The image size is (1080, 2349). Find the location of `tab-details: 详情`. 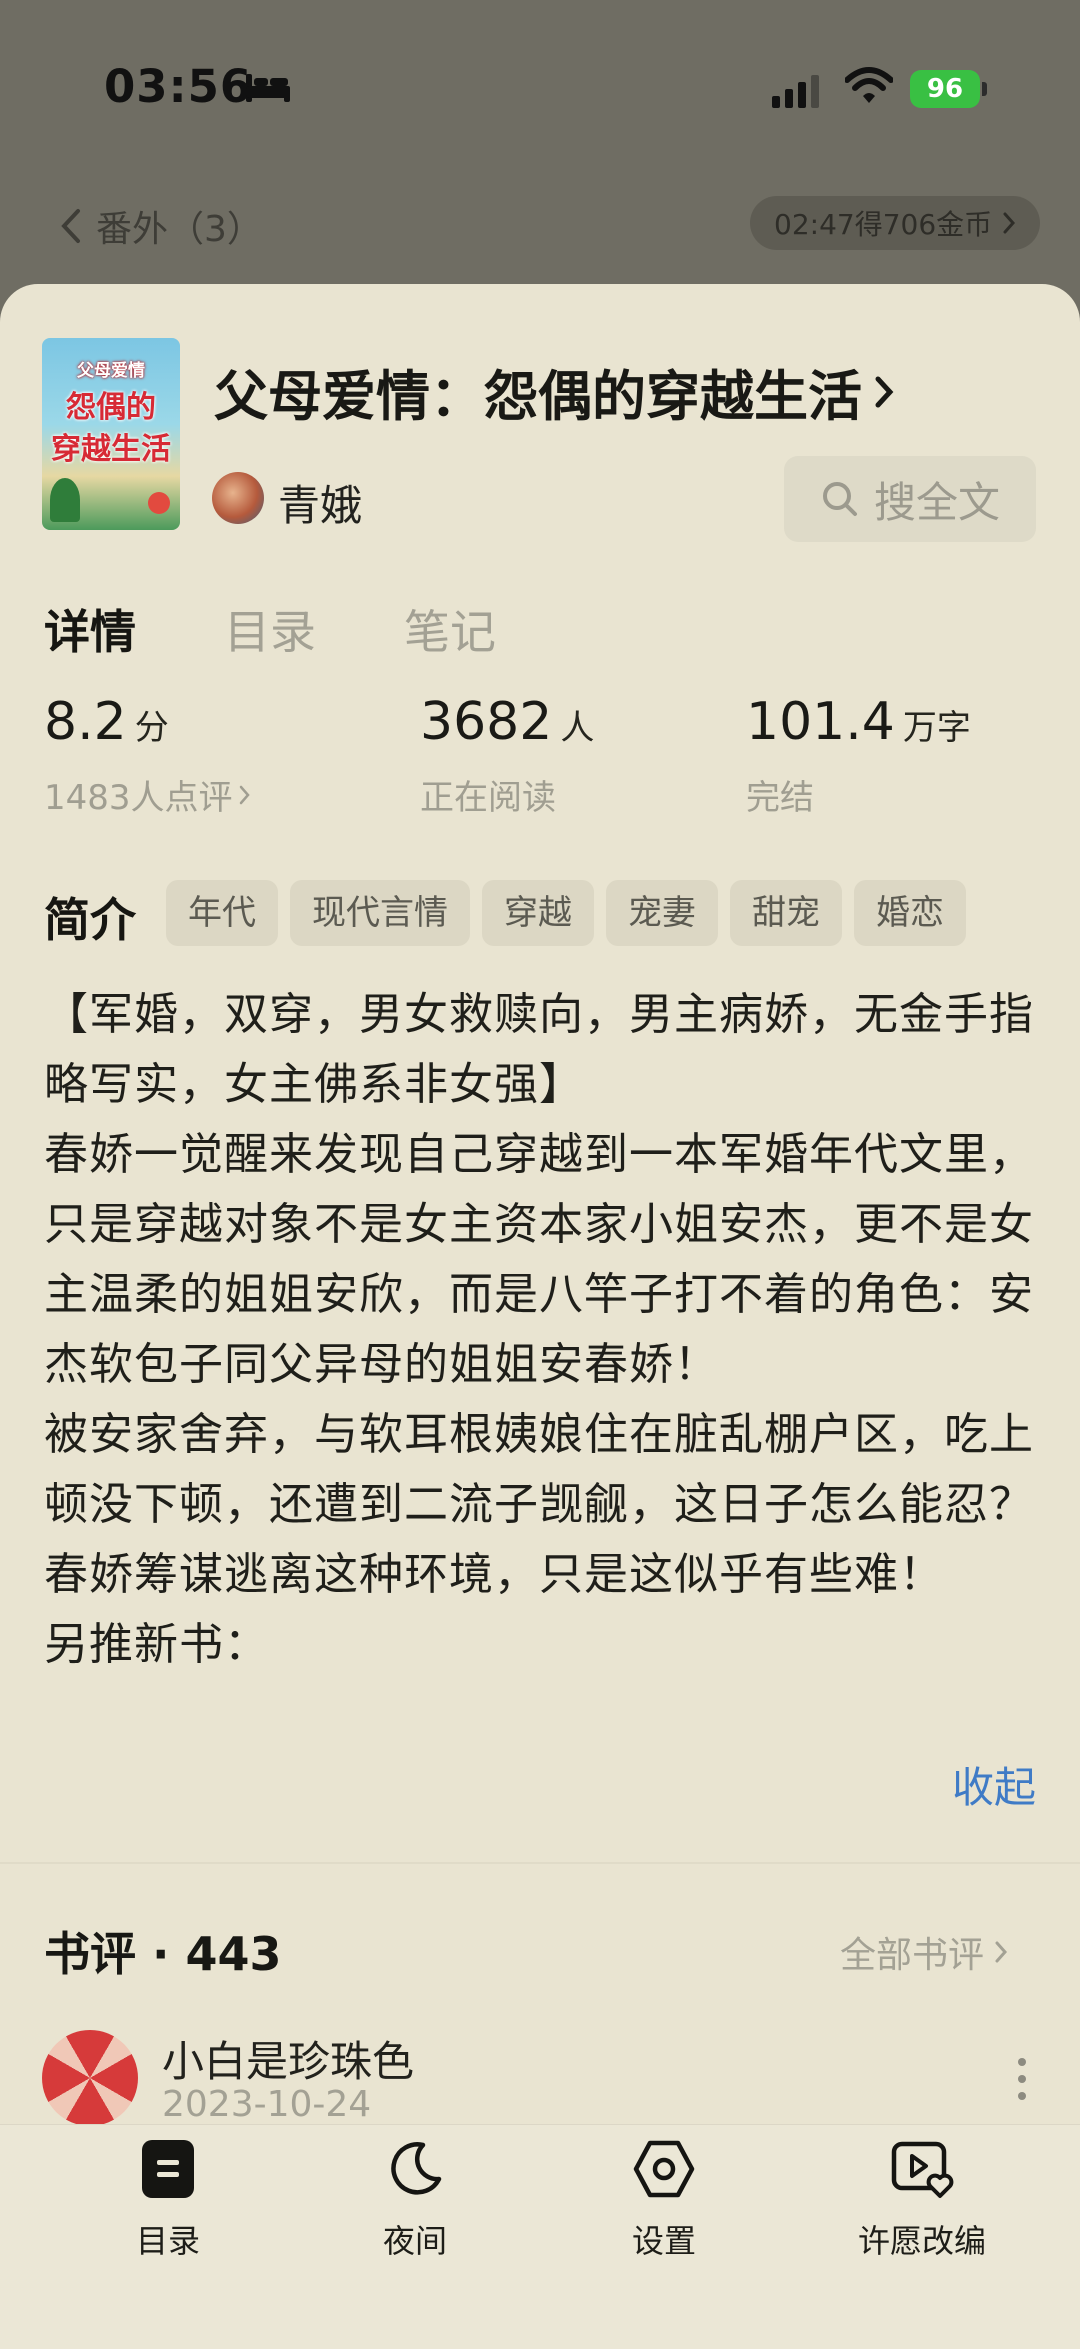

tab-details: 详情 is located at coordinates (90, 629).